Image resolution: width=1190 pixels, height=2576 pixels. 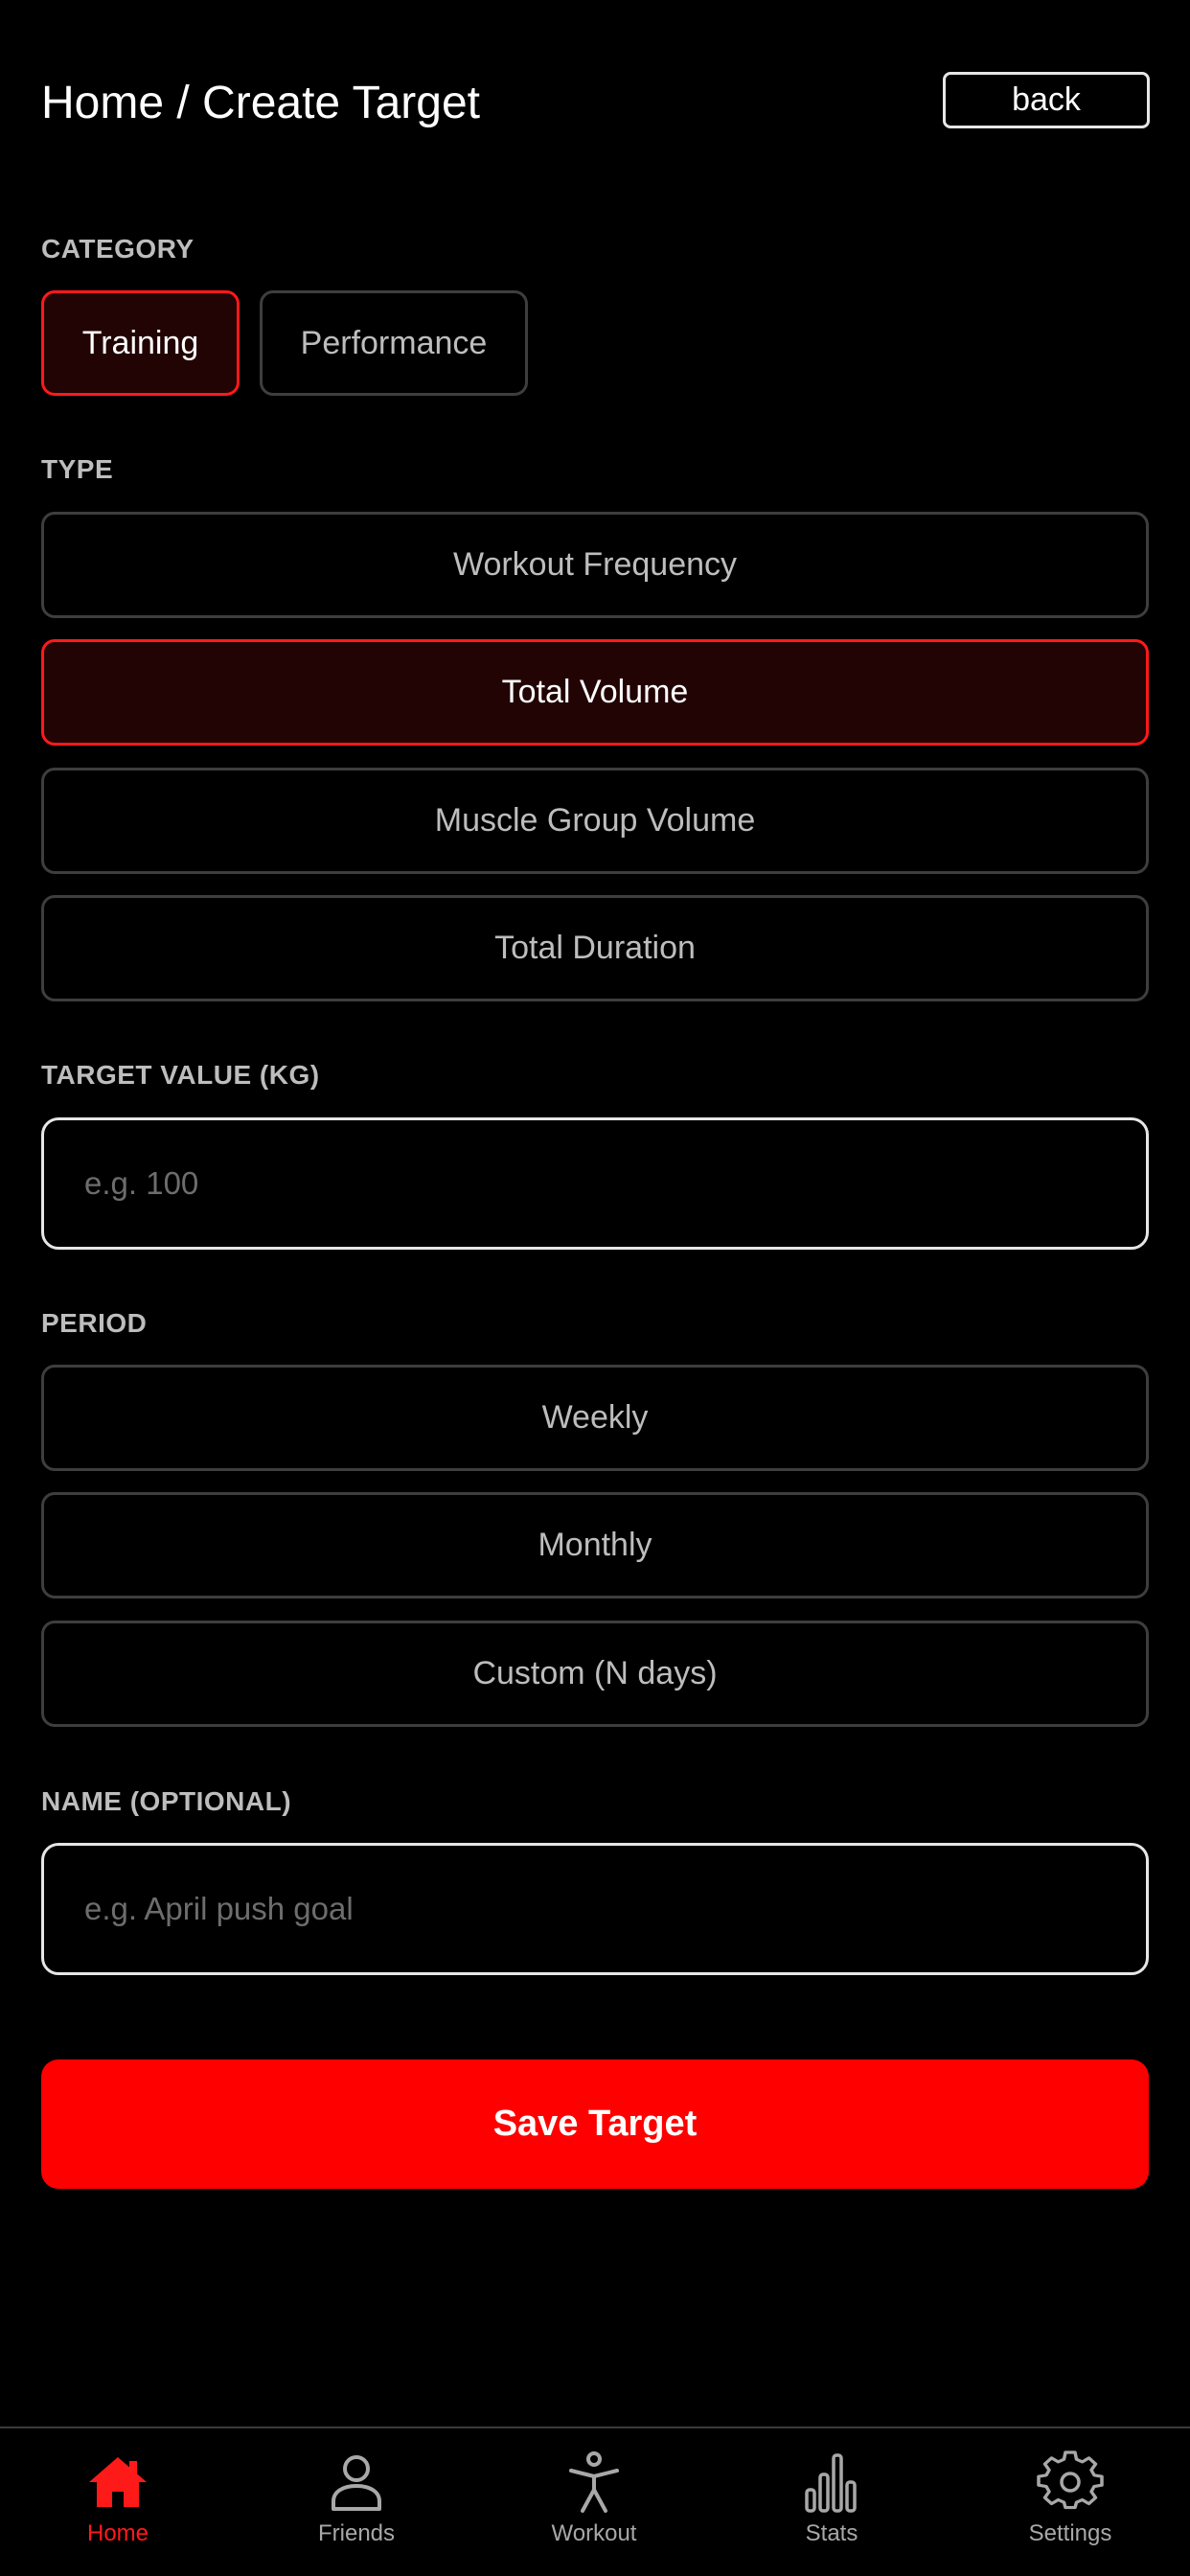 I want to click on tab-workout: Workout, so click(x=594, y=2505).